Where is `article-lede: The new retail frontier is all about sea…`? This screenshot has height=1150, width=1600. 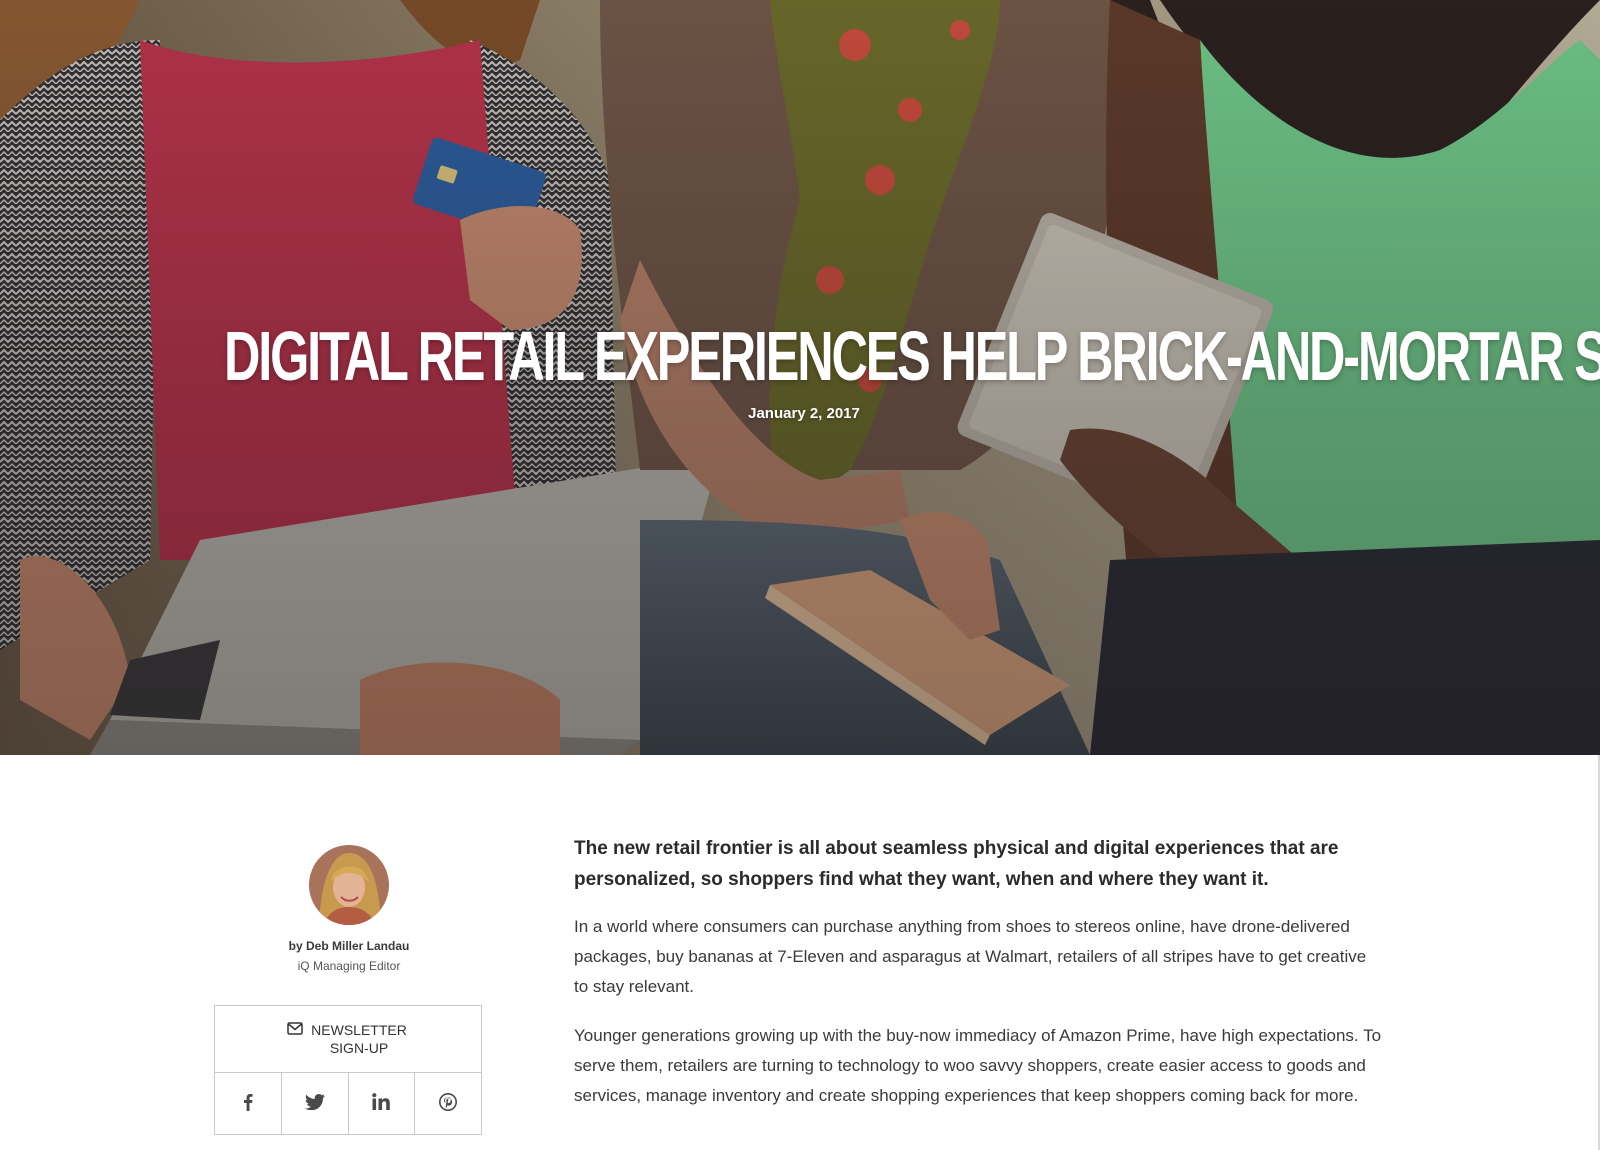 article-lede: The new retail frontier is all about sea… is located at coordinates (956, 864).